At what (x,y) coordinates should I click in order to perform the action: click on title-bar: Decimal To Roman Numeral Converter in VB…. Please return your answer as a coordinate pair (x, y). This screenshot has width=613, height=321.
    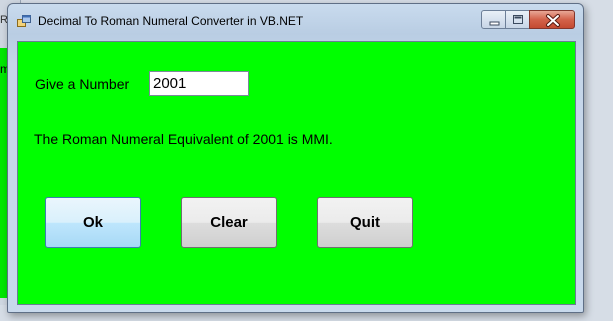
    Looking at the image, I should click on (295, 19).